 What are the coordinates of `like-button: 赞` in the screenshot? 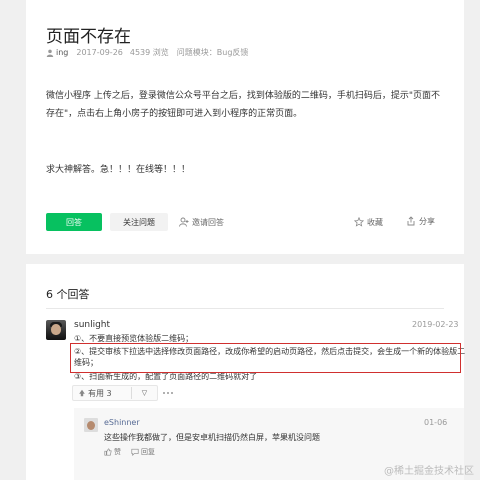 It's located at (112, 452).